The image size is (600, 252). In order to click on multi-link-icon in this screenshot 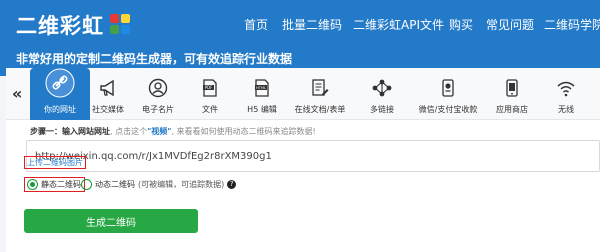, I will do `click(382, 88)`.